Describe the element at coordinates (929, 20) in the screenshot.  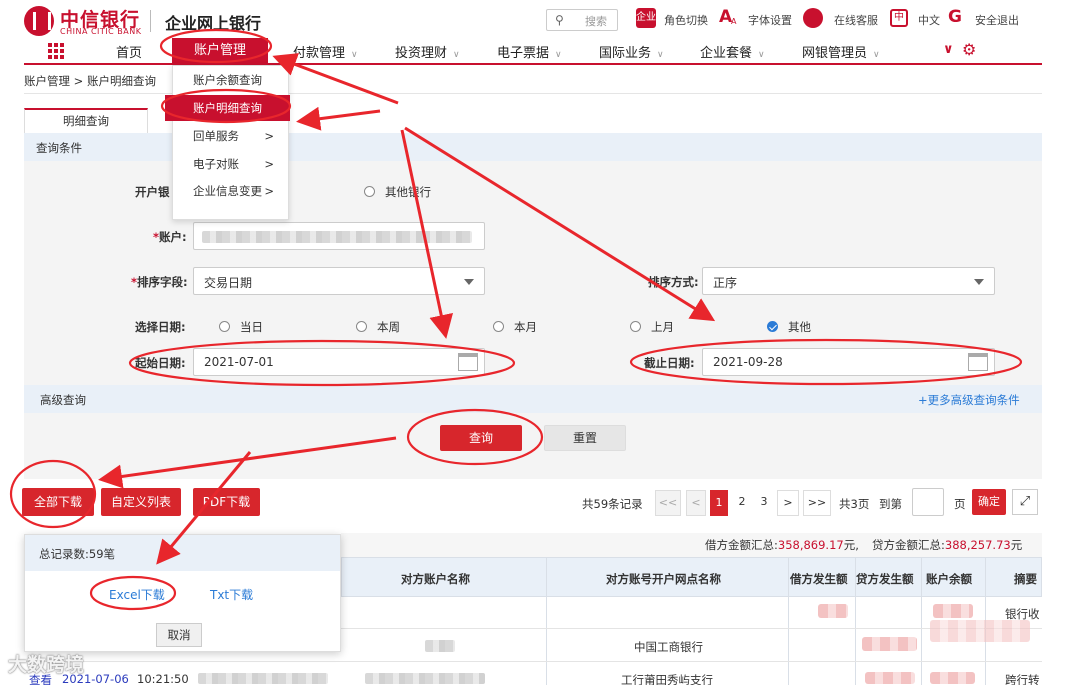
I see `language-link: 中文` at that location.